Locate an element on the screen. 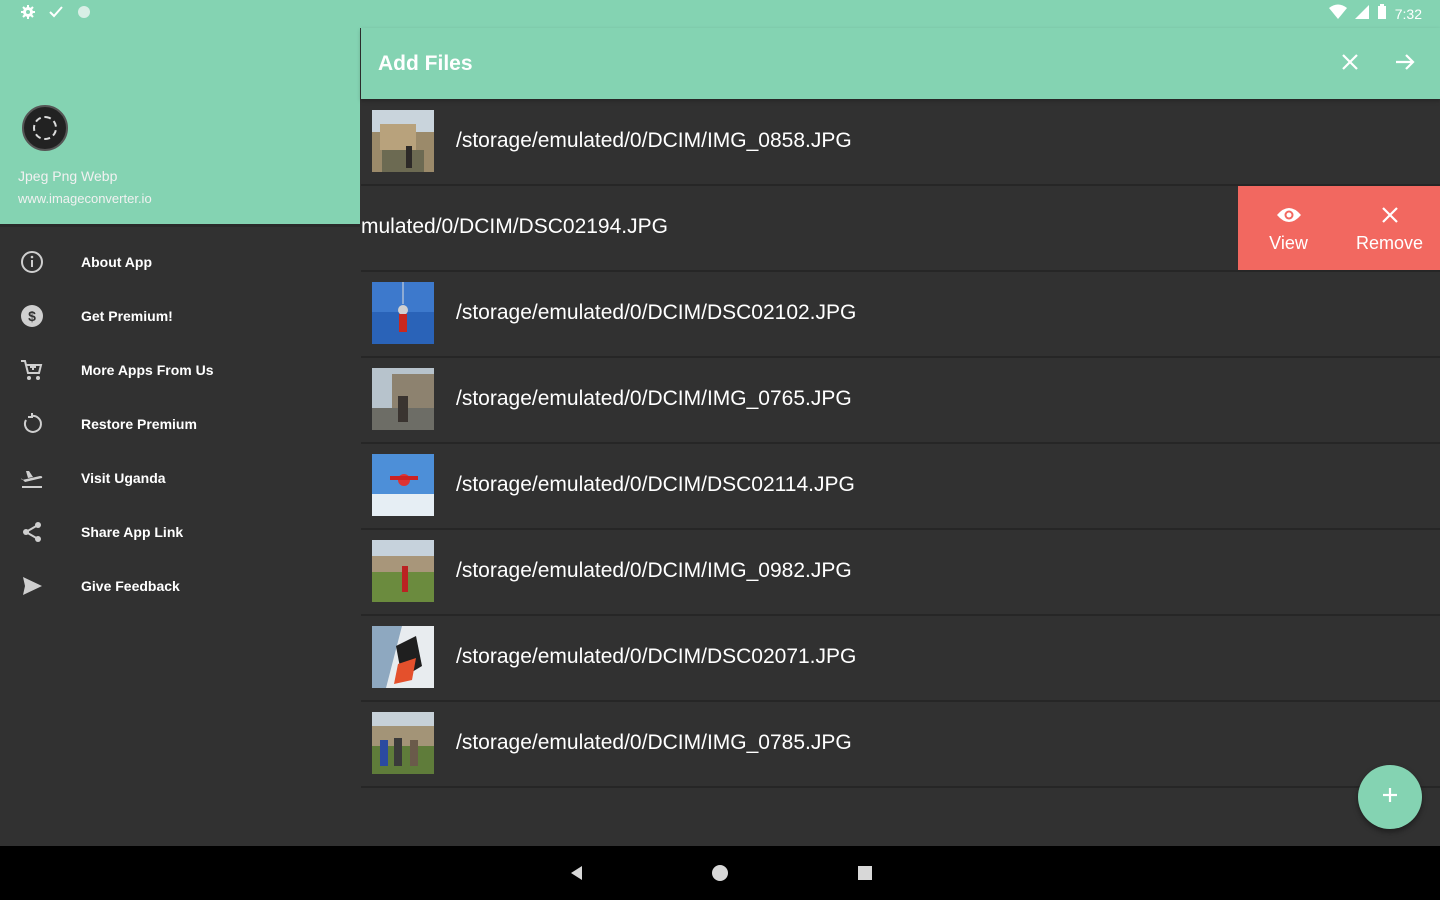 This screenshot has height=900, width=1440. file-path: /storage/emulated/0/DCIM/IMG_0765.JPG is located at coordinates (654, 398).